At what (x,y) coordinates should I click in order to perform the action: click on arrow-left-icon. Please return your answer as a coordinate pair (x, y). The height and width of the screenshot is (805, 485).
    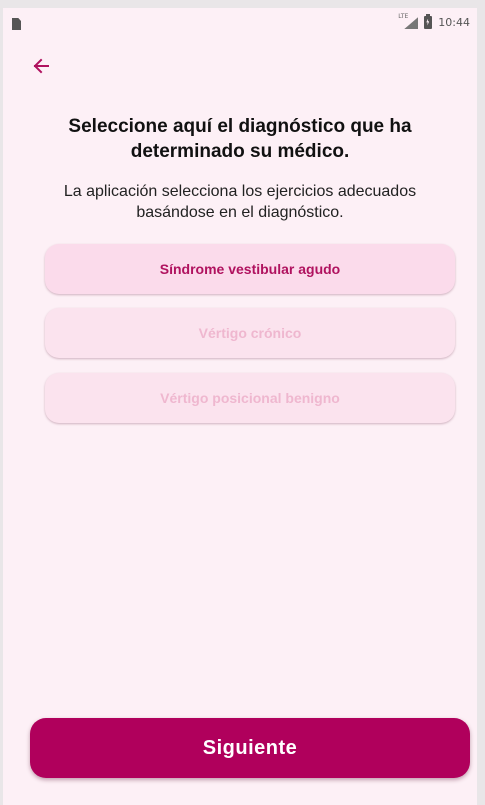
    Looking at the image, I should click on (41, 66).